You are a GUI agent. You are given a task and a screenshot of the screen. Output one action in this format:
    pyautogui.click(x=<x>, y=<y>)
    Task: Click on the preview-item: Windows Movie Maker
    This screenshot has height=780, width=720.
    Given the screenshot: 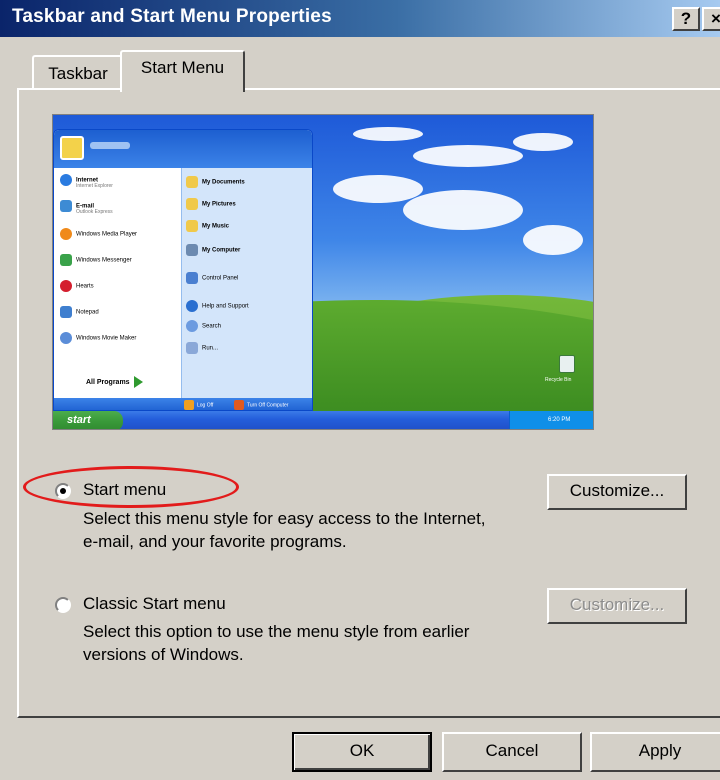 What is the action you would take?
    pyautogui.click(x=98, y=338)
    